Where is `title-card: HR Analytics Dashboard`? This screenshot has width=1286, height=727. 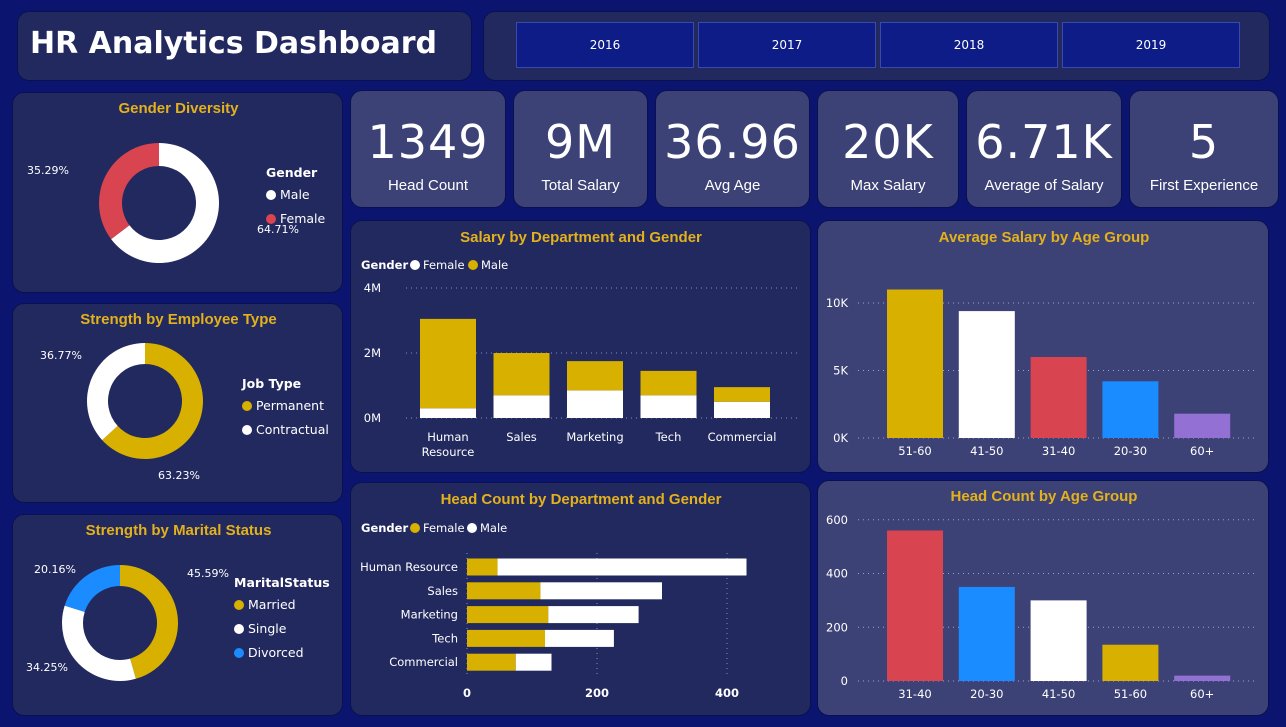
title-card: HR Analytics Dashboard is located at coordinates (244, 46).